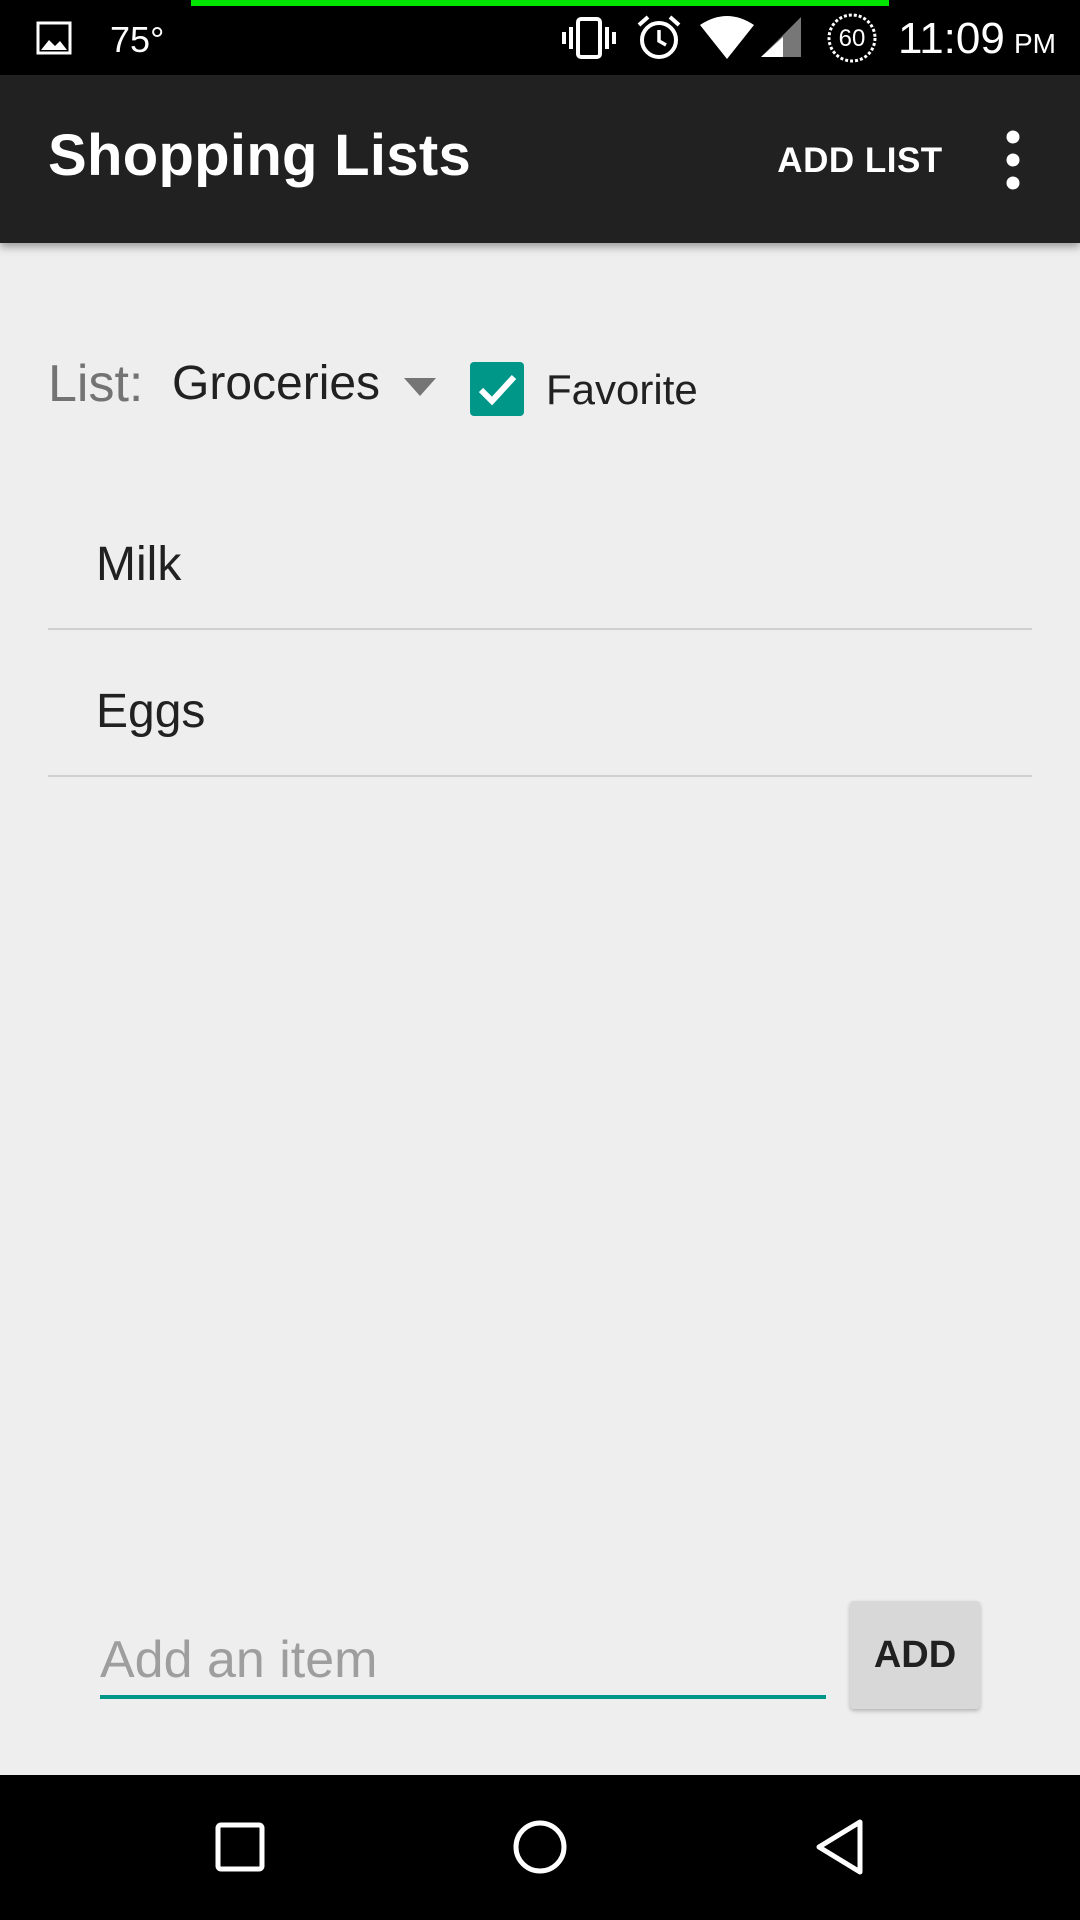 This screenshot has height=1920, width=1080. I want to click on more-vert-icon, so click(1013, 160).